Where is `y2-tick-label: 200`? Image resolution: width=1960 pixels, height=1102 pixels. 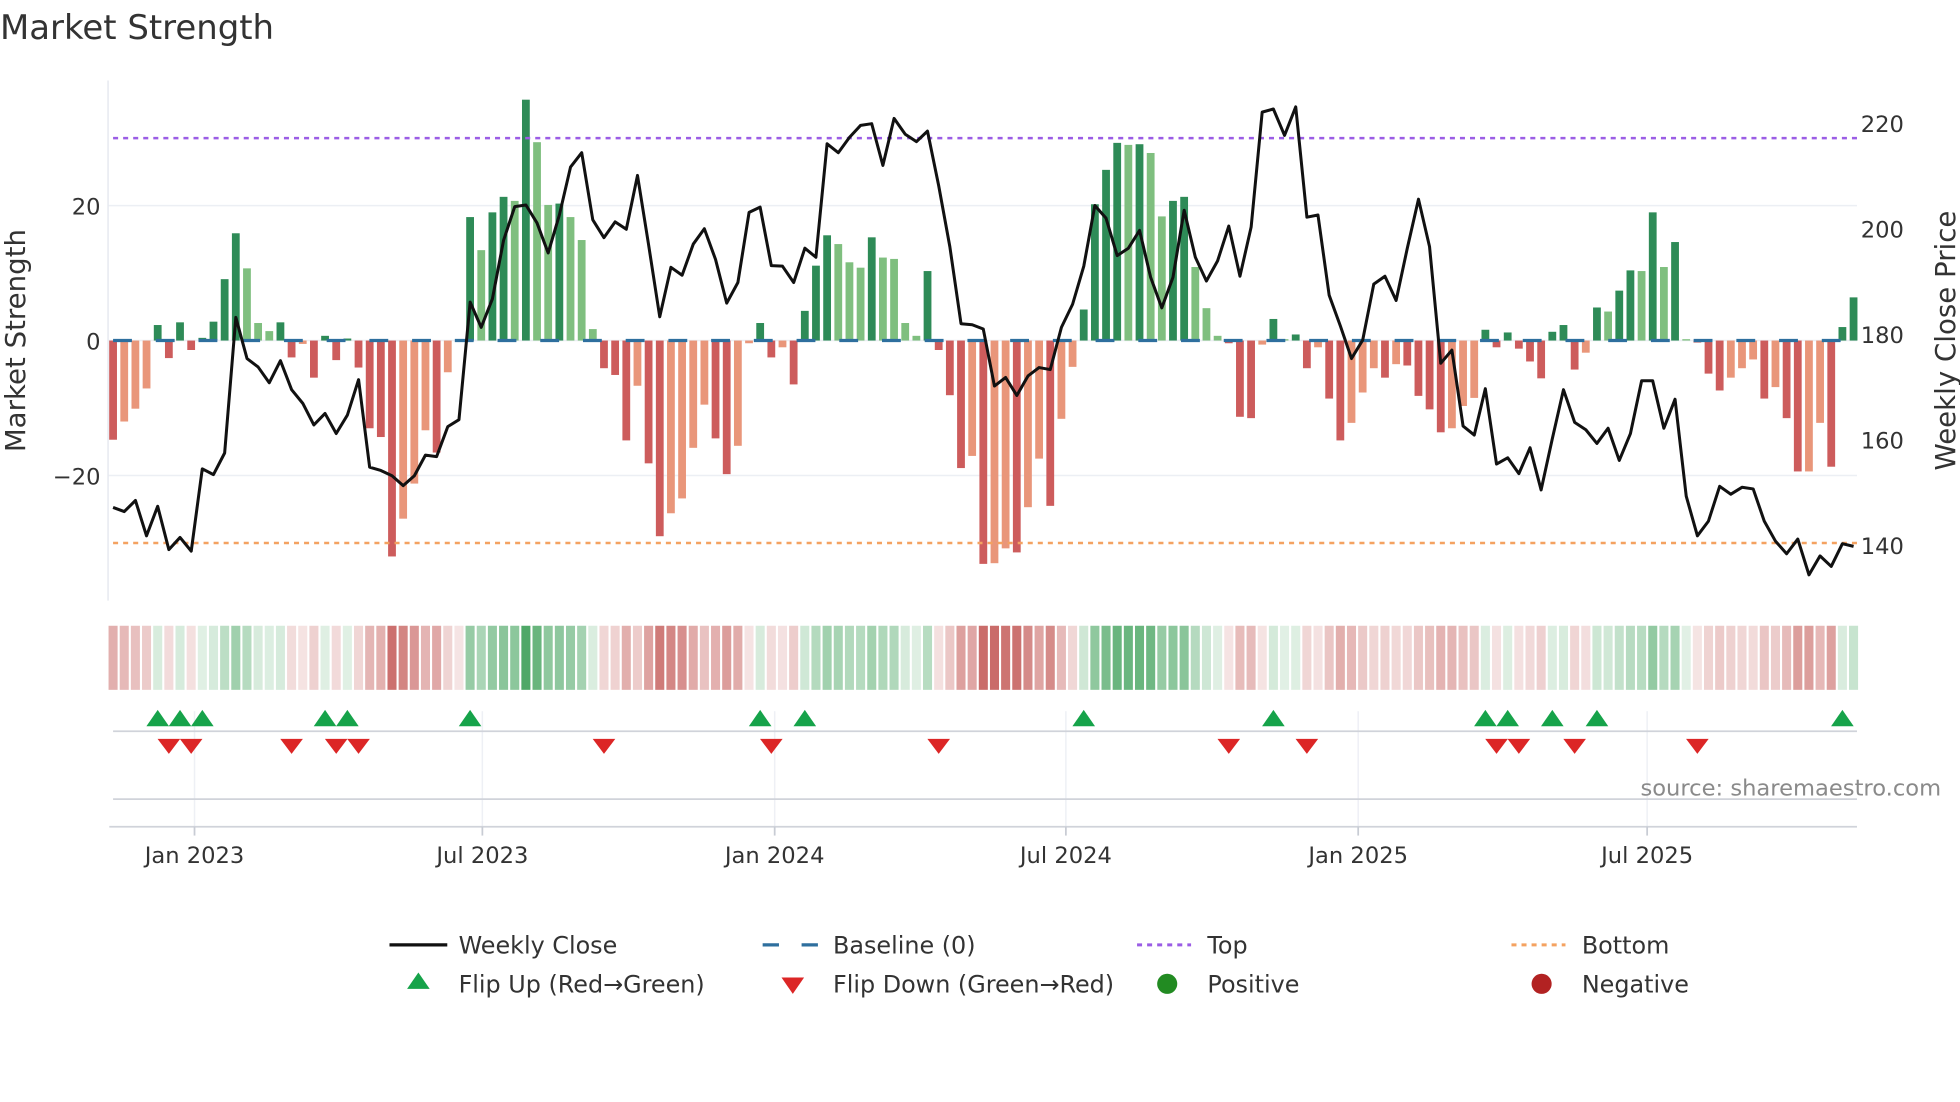
y2-tick-label: 200 is located at coordinates (1882, 231).